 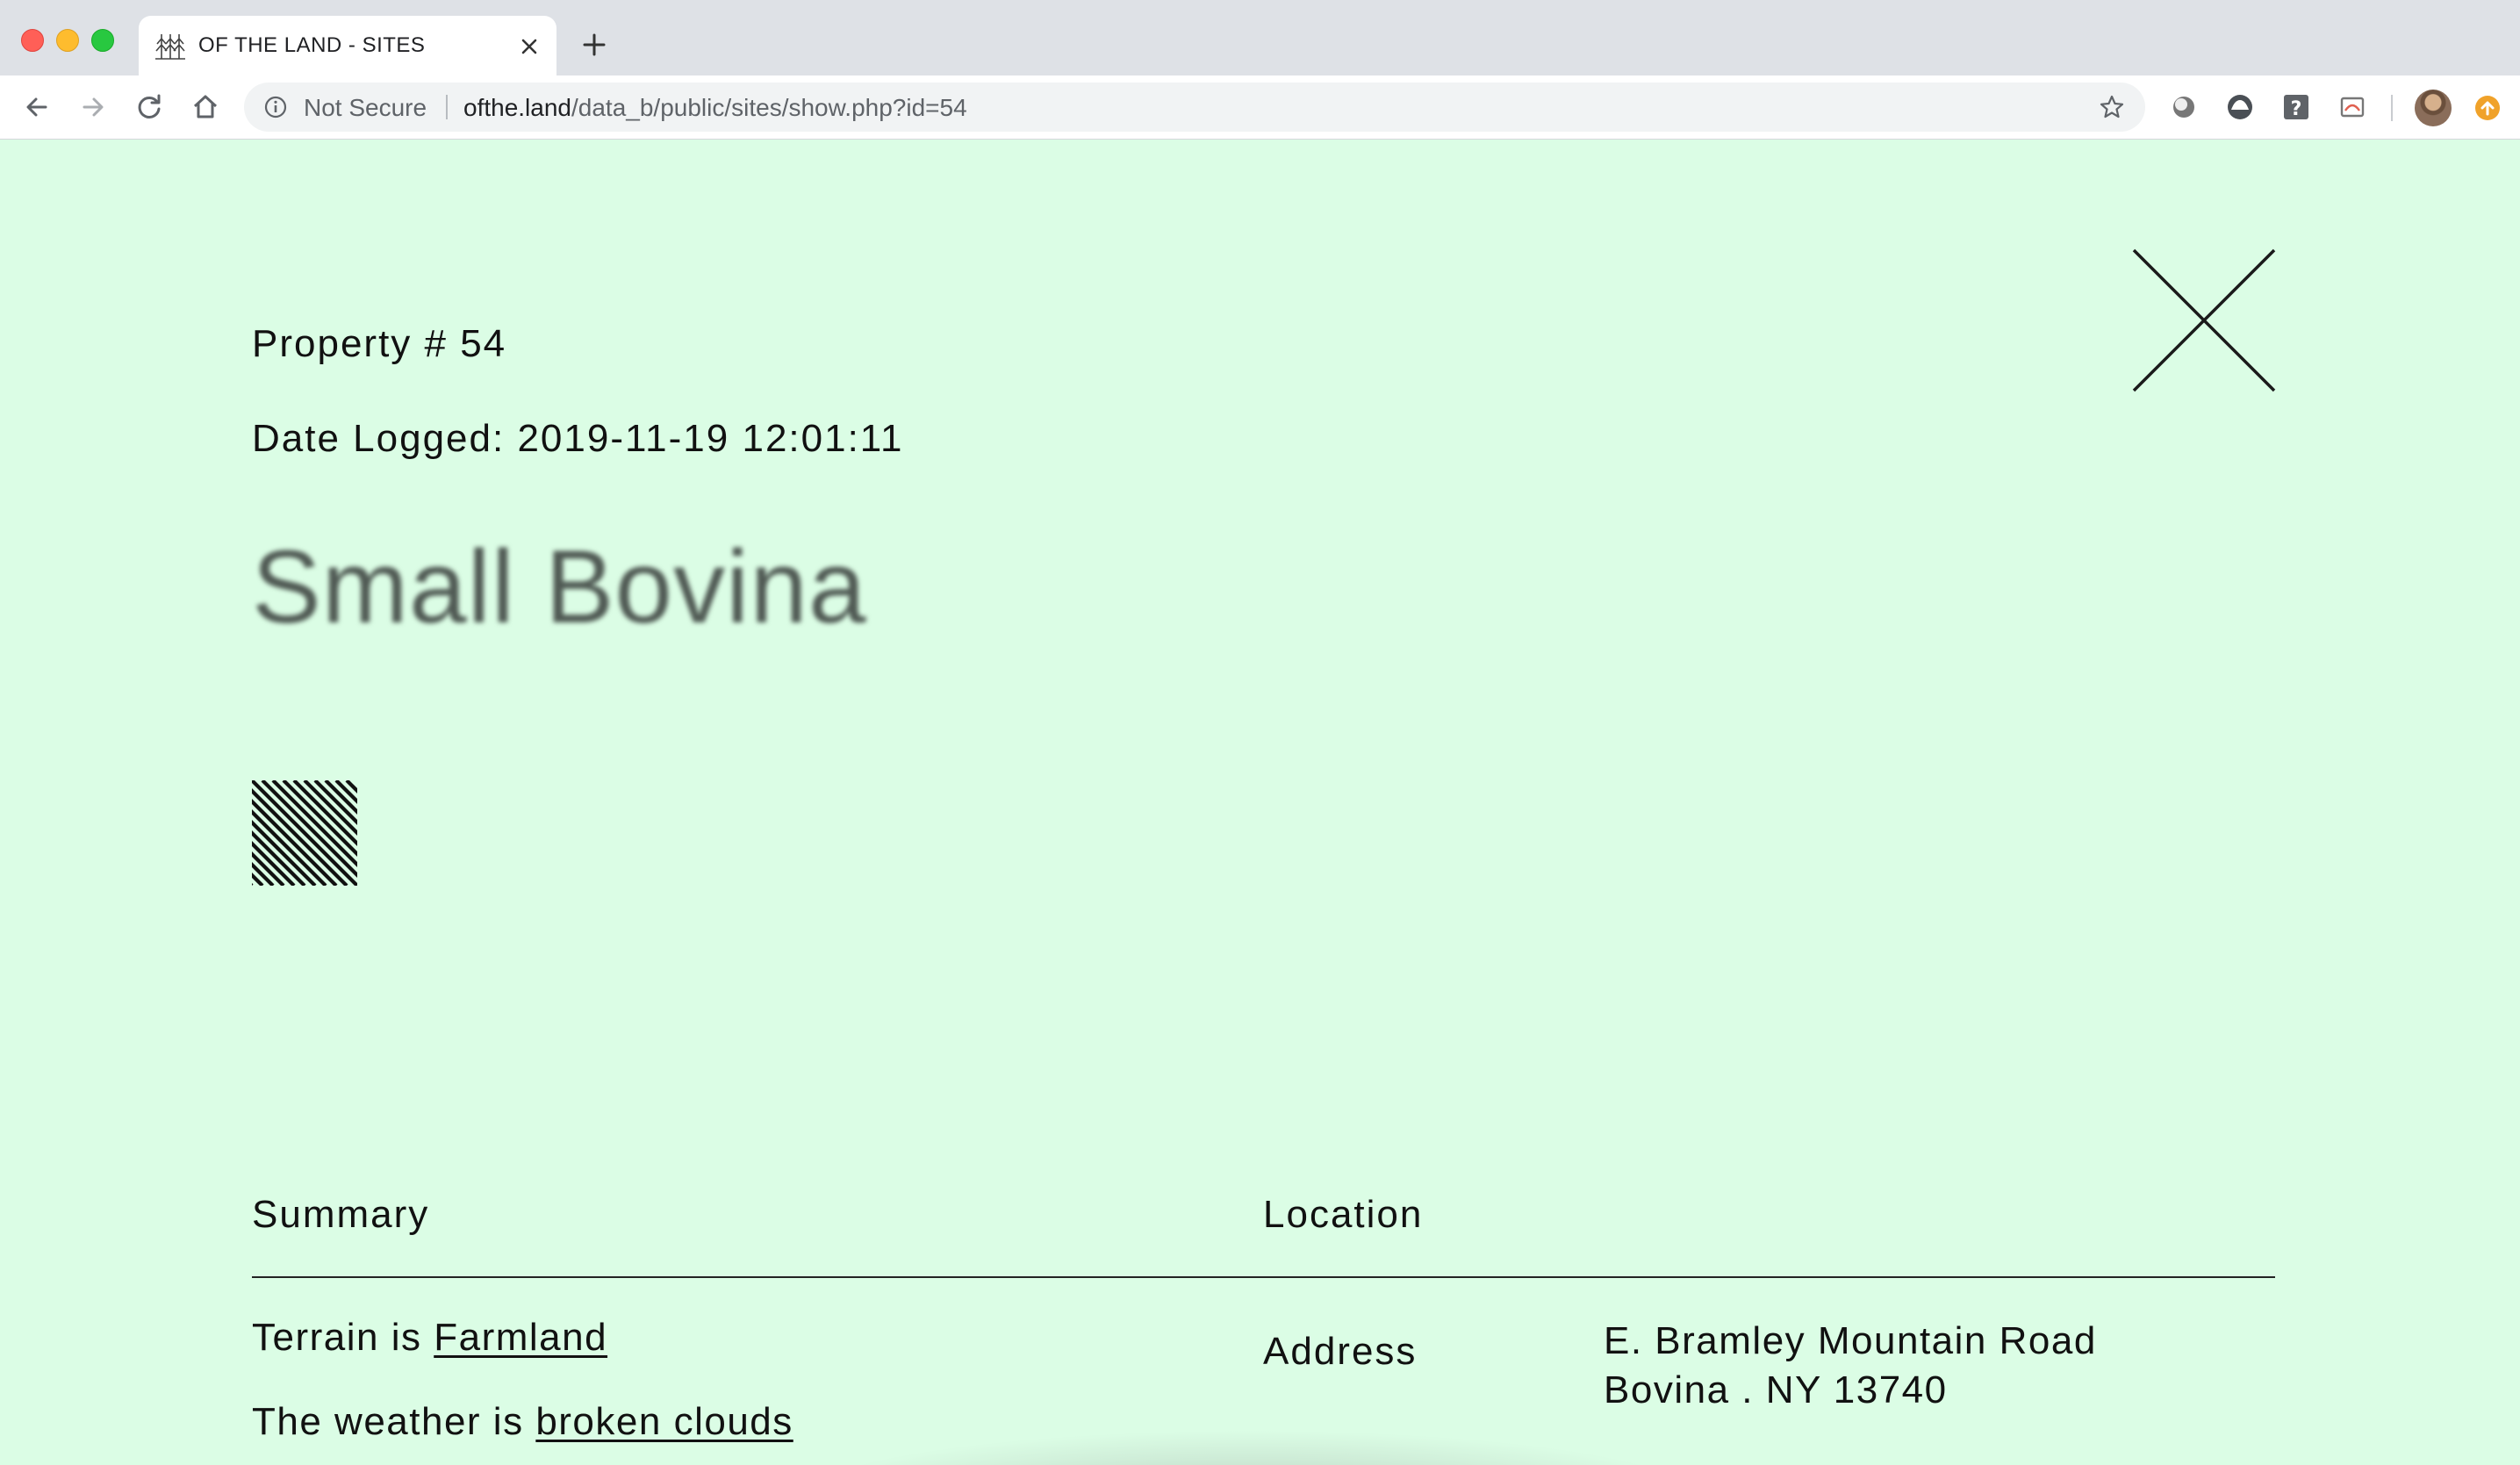 What do you see at coordinates (559, 587) in the screenshot?
I see `site-name: Small Bovina` at bounding box center [559, 587].